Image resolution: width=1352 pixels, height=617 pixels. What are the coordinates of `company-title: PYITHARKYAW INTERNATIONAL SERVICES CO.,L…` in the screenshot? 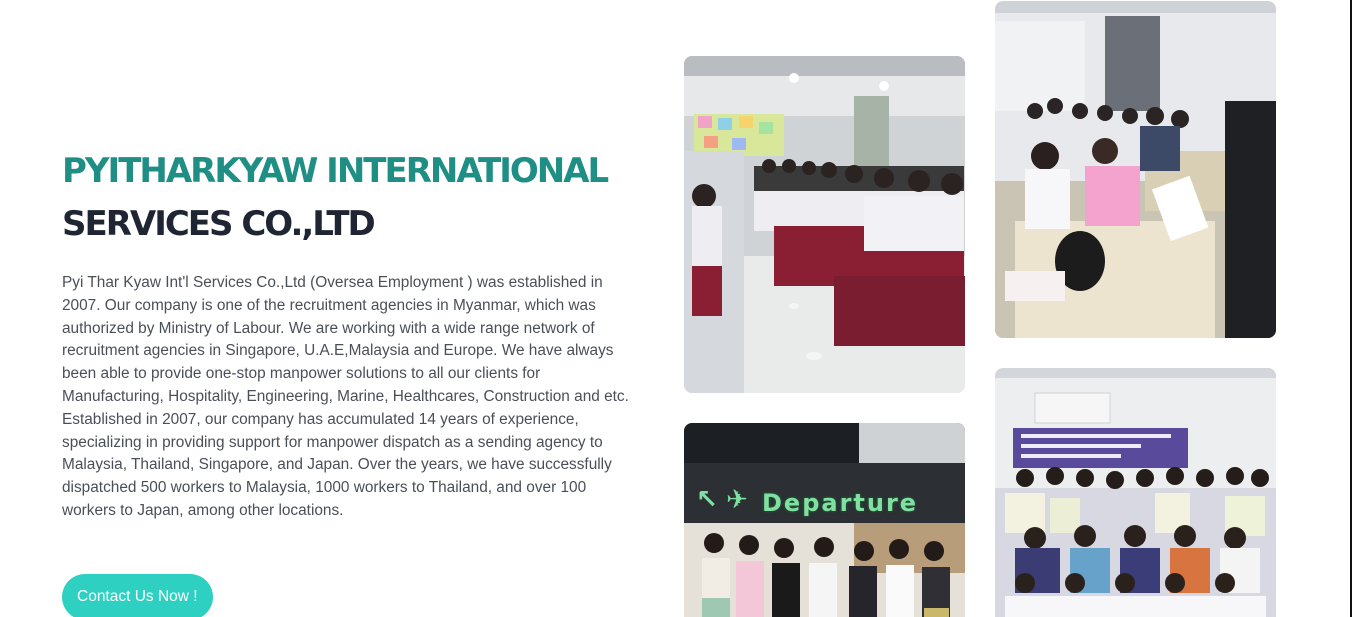 It's located at (352, 198).